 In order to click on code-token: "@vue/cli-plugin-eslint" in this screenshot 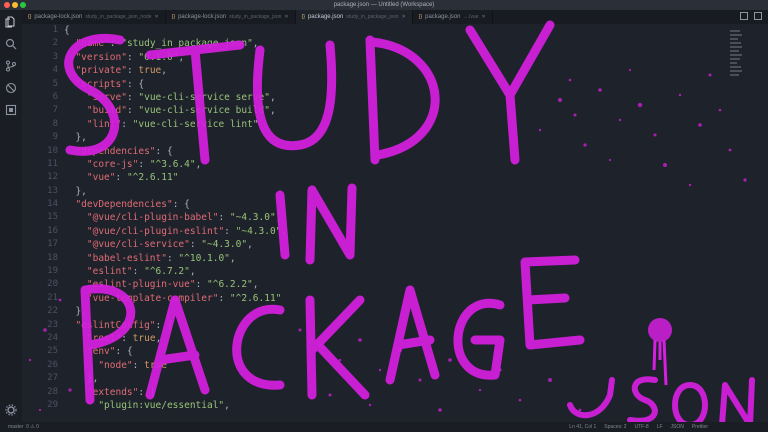, I will do `click(155, 231)`.